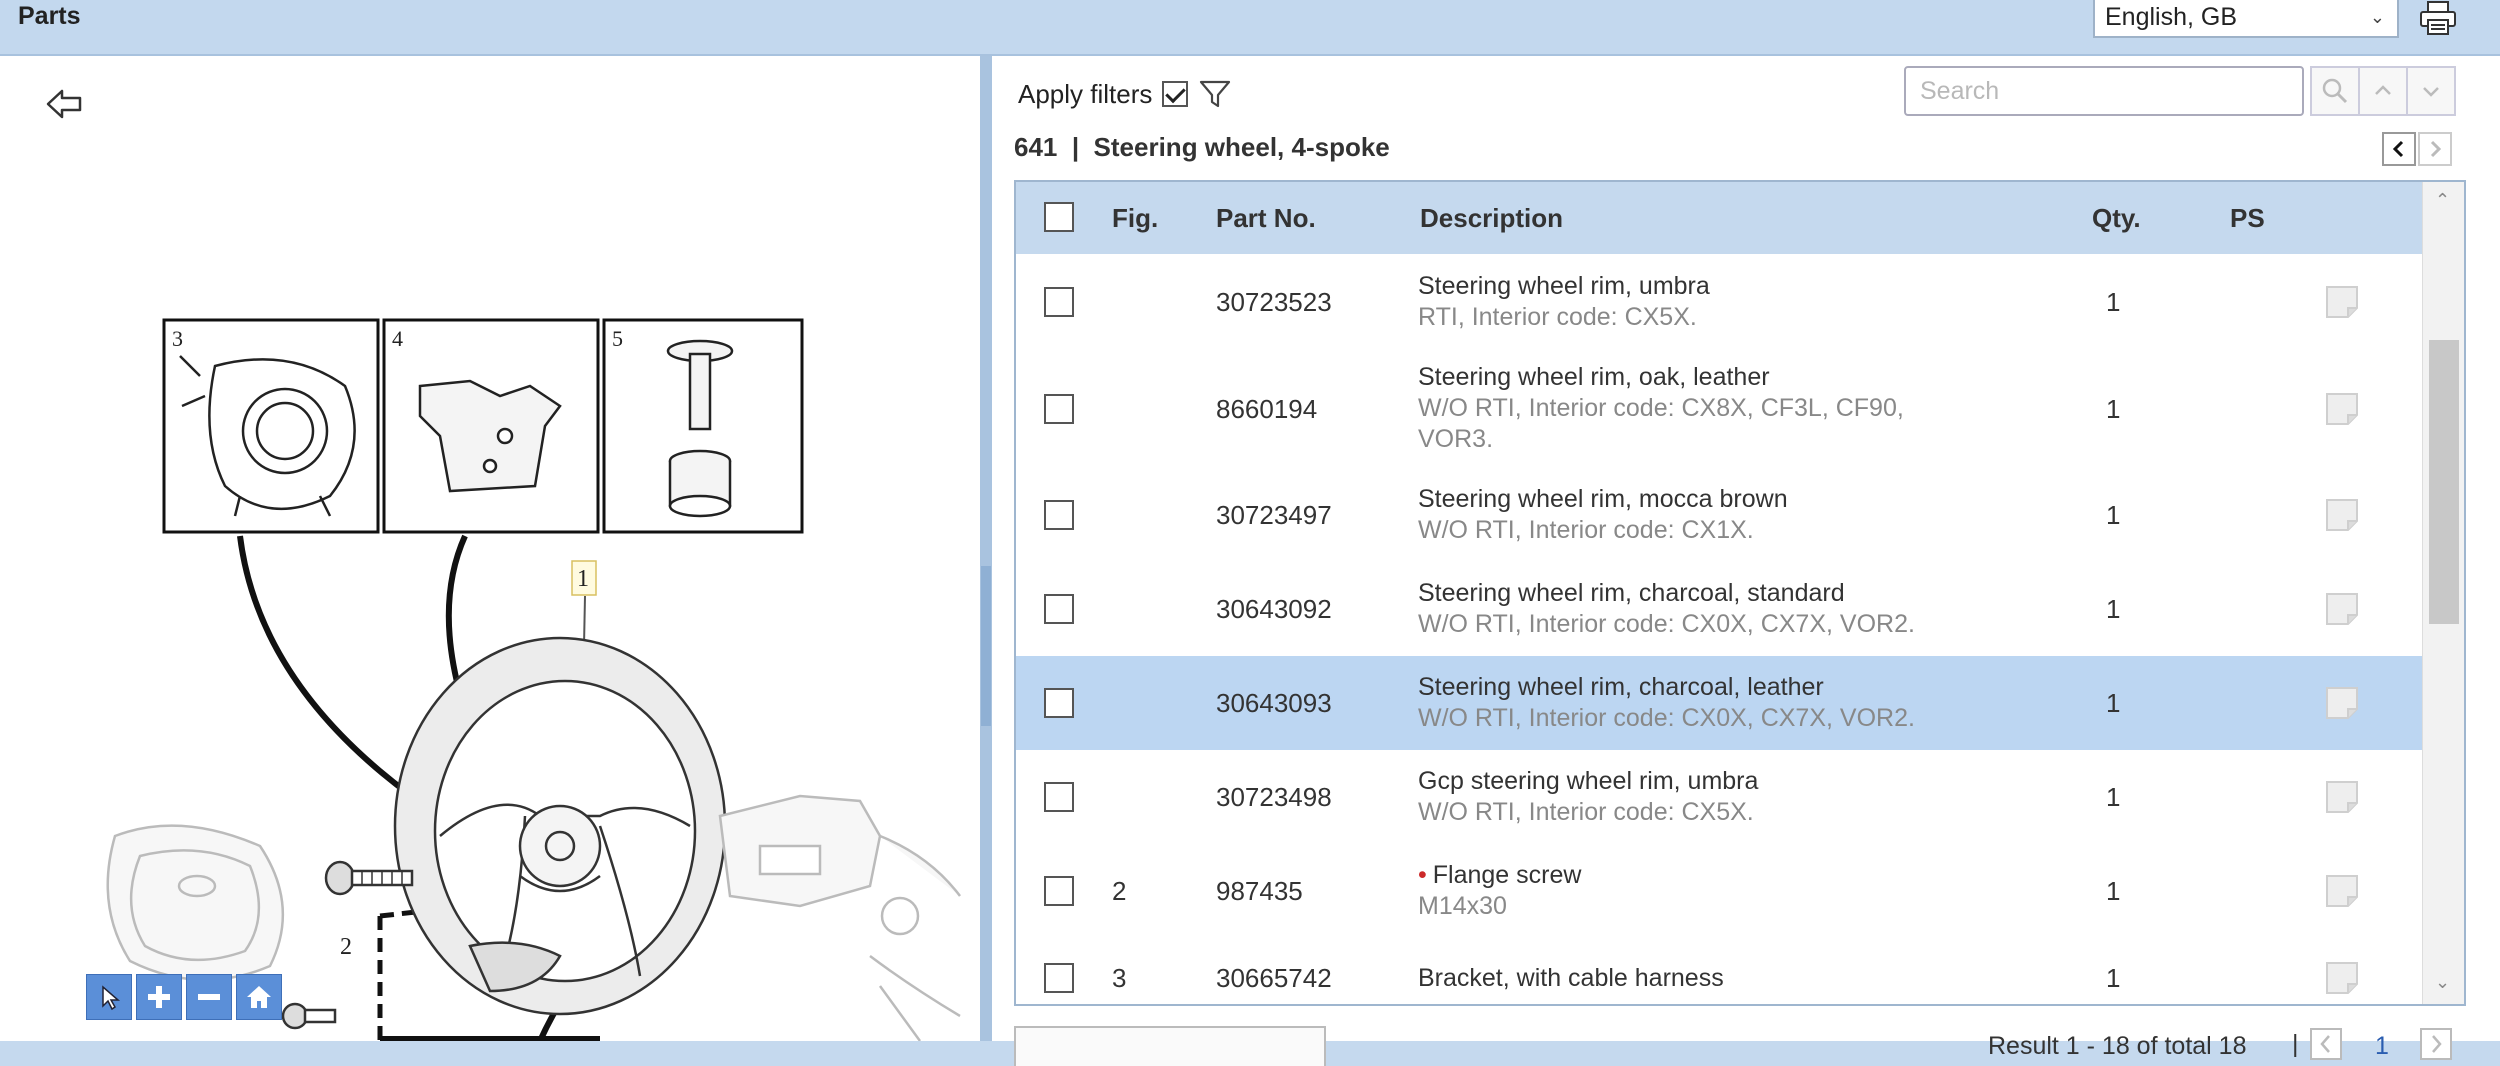 The height and width of the screenshot is (1066, 2500). I want to click on chevron-right-icon, so click(2436, 149).